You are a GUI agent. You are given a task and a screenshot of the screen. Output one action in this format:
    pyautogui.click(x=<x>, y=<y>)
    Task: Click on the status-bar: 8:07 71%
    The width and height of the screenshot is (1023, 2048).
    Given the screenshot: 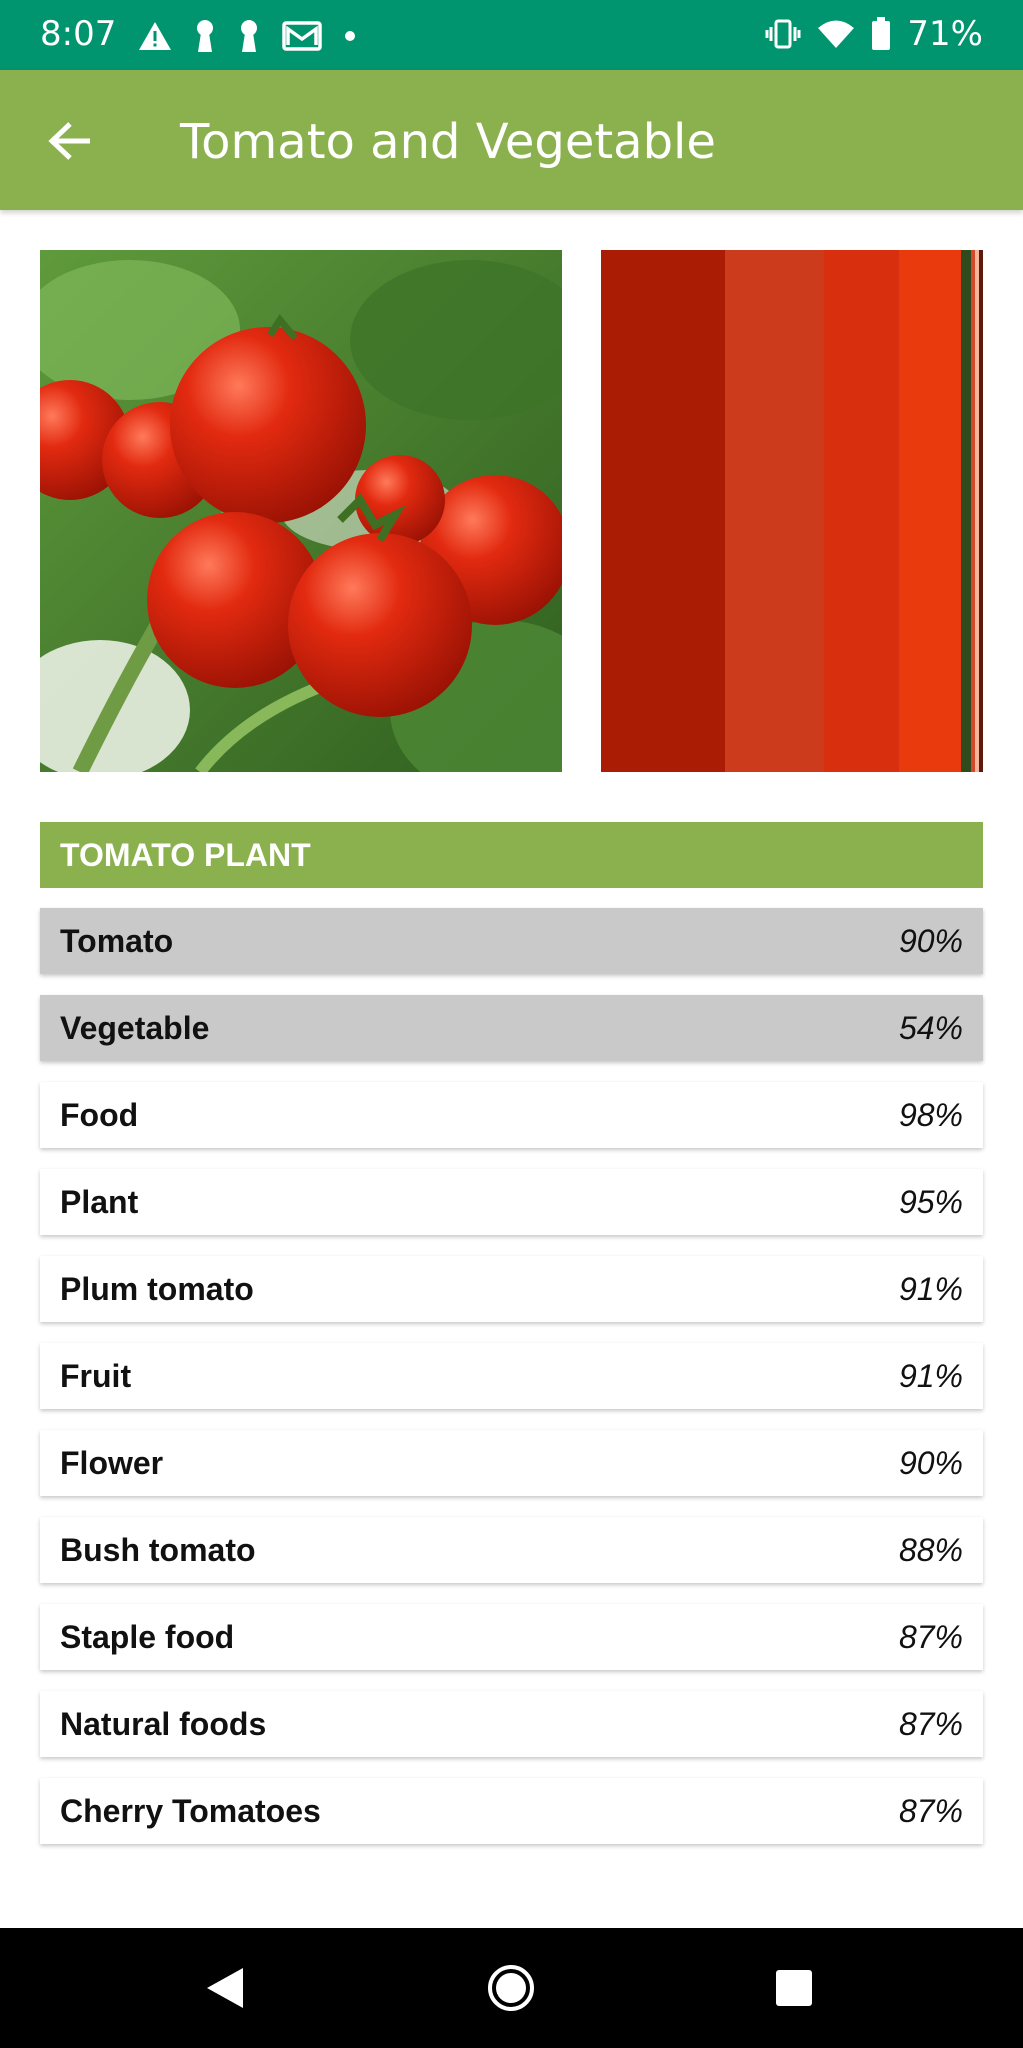 What is the action you would take?
    pyautogui.click(x=511, y=35)
    